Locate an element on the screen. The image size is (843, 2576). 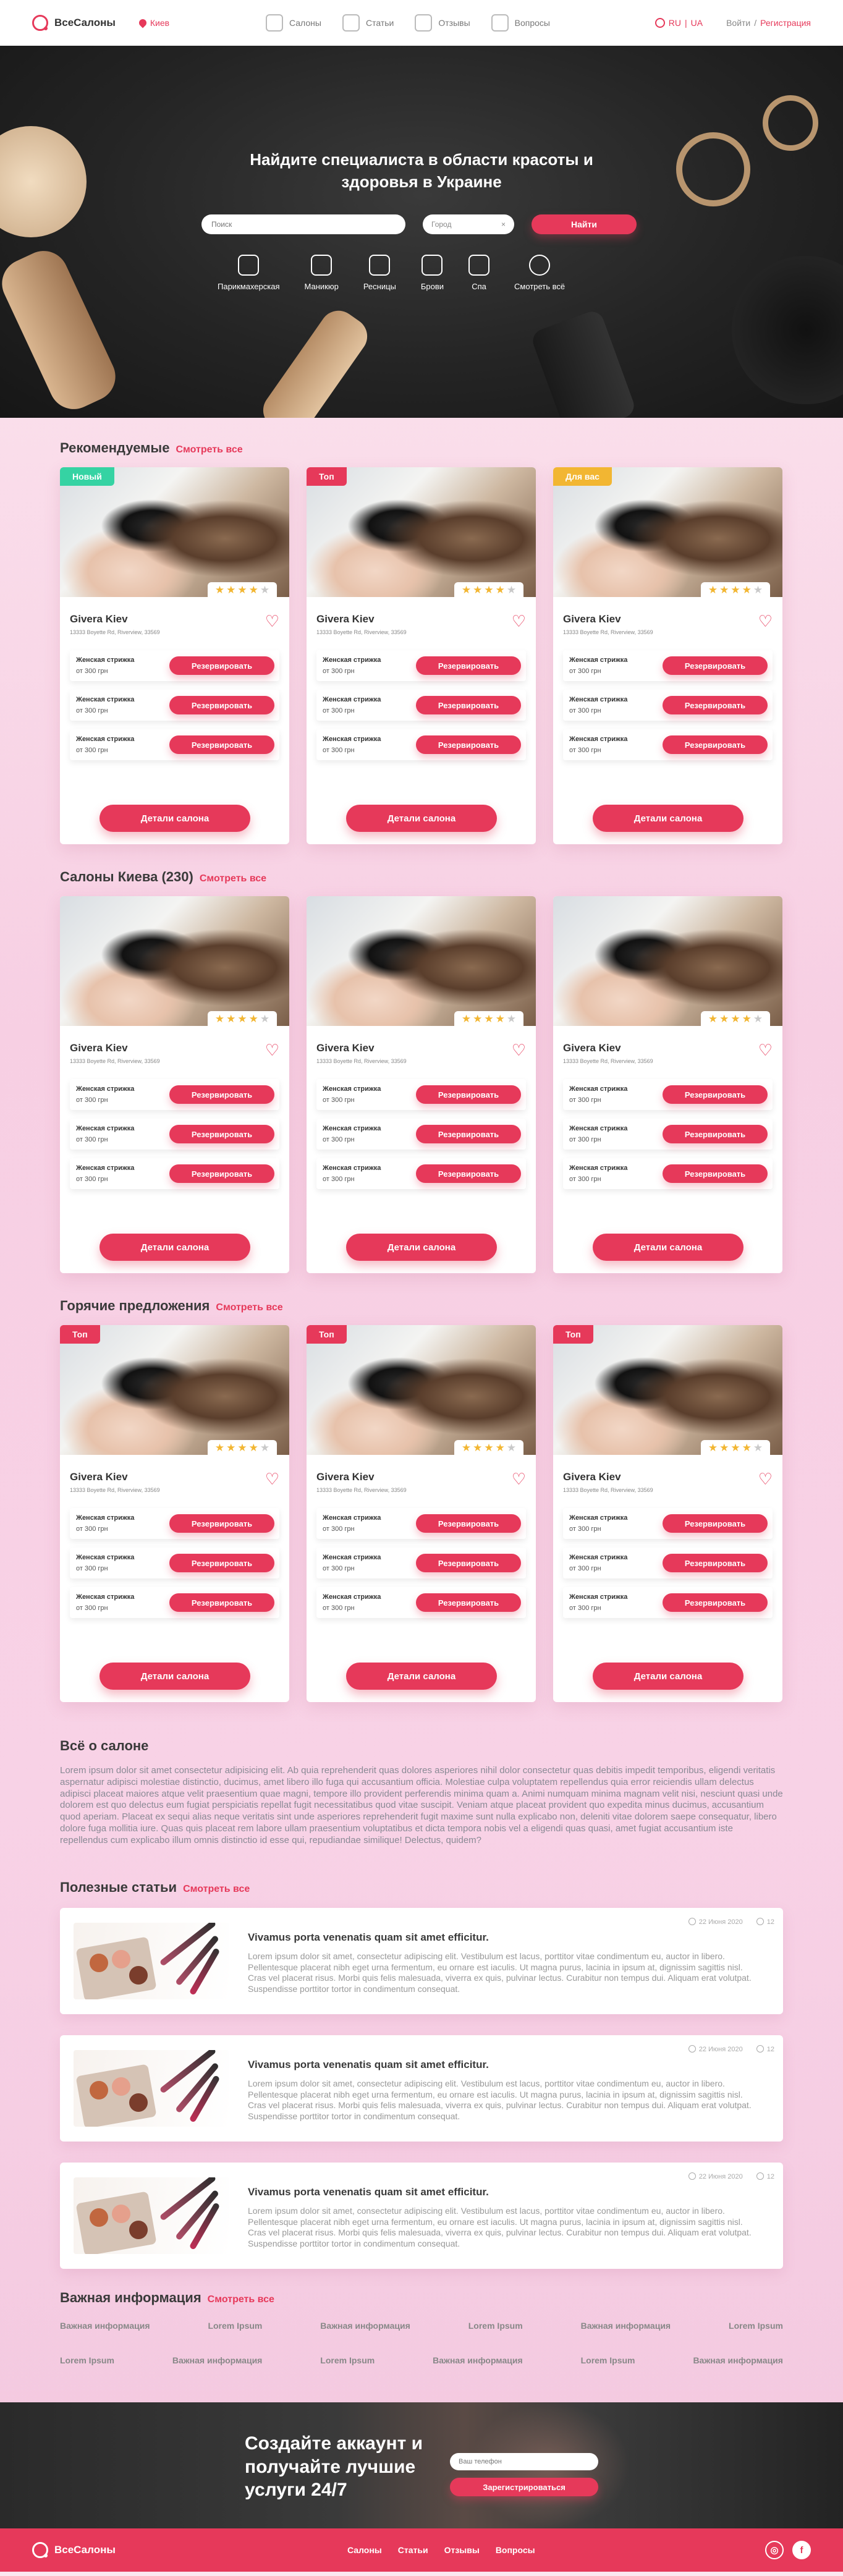
nav-item-salons: Салоны is located at coordinates (293, 23).